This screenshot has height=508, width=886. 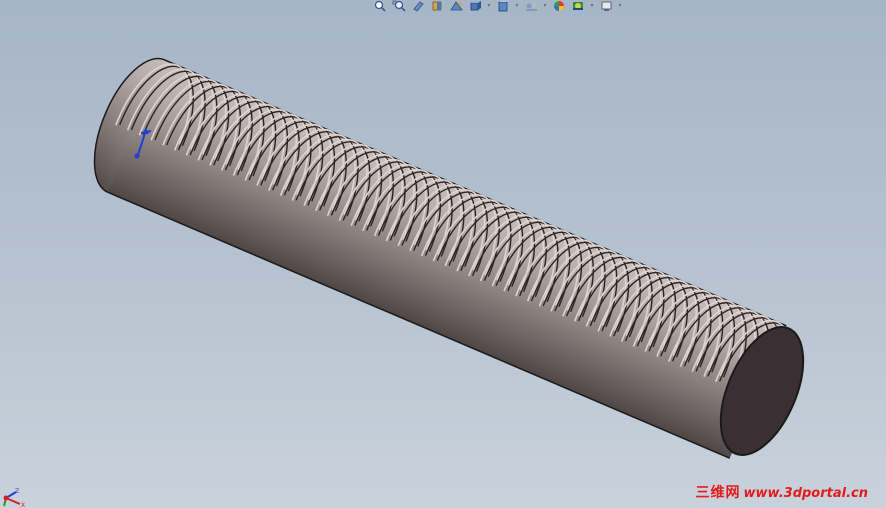 I want to click on watermark-cn: 三维网, so click(x=718, y=493).